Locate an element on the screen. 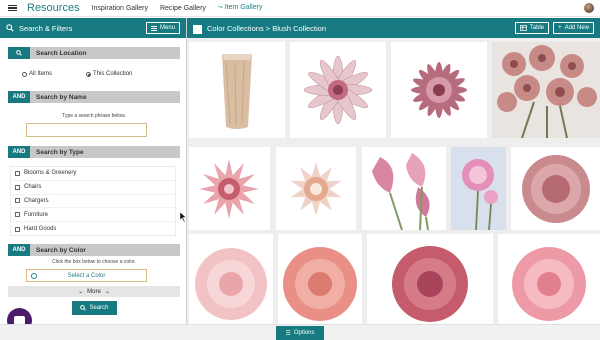 The image size is (600, 340). nav-item-gallery: ⤳ Item Gallery is located at coordinates (240, 8).